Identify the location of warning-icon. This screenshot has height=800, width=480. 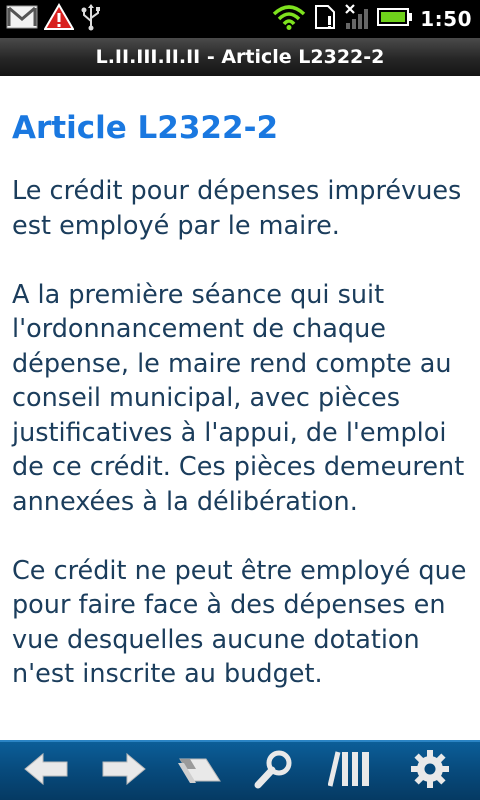
(59, 19).